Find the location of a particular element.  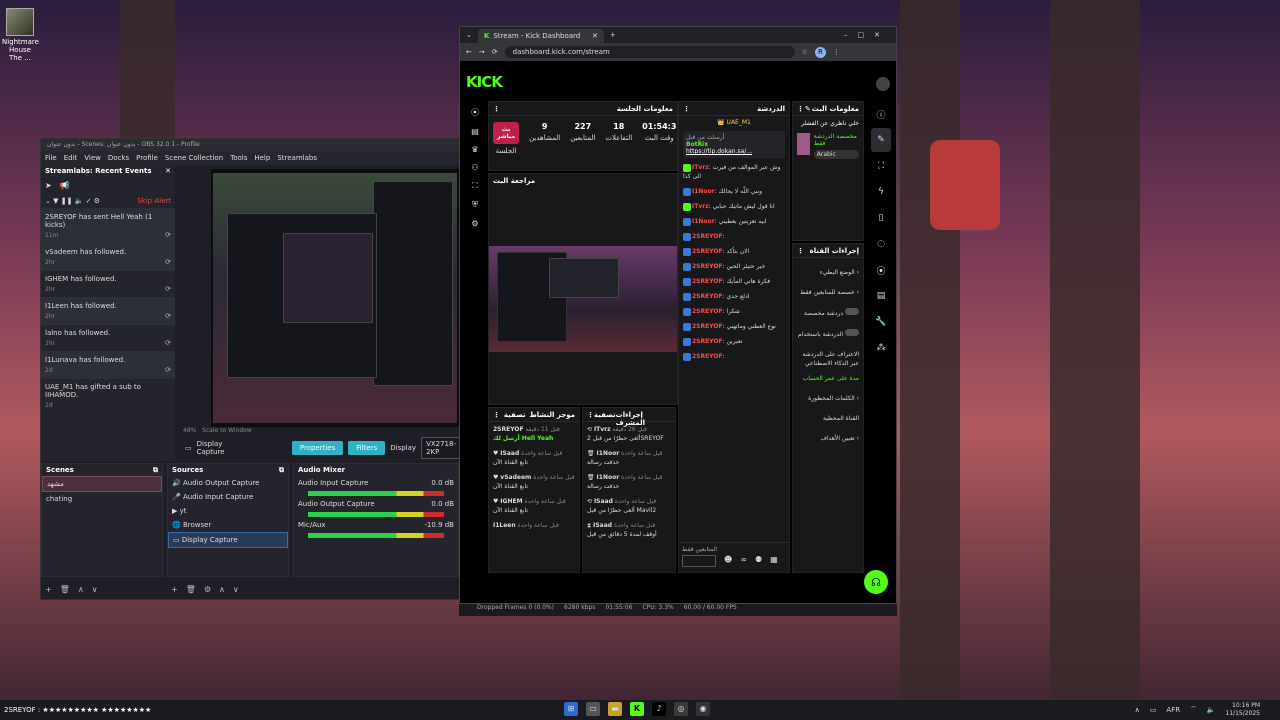

trash-icon: 🗑 is located at coordinates (191, 592).